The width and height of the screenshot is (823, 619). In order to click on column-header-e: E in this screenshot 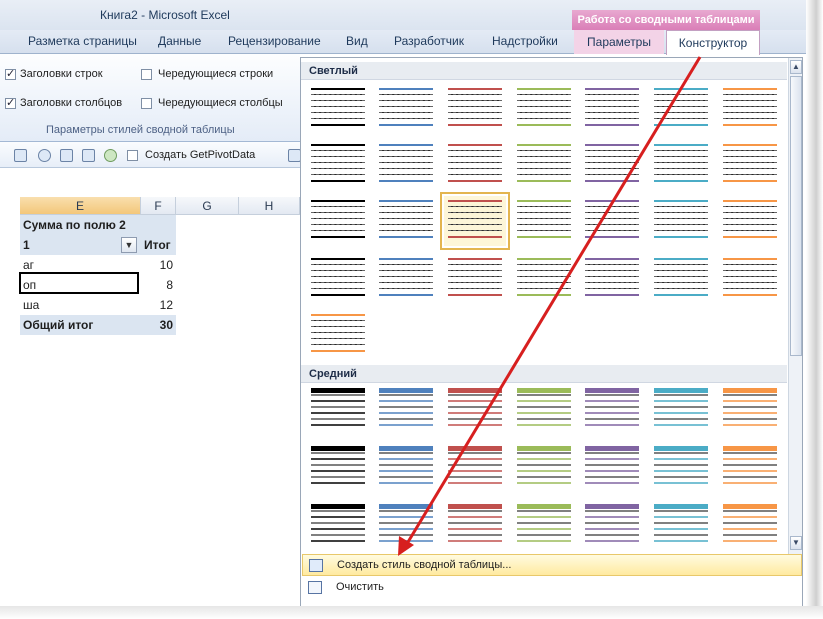, I will do `click(80, 206)`.